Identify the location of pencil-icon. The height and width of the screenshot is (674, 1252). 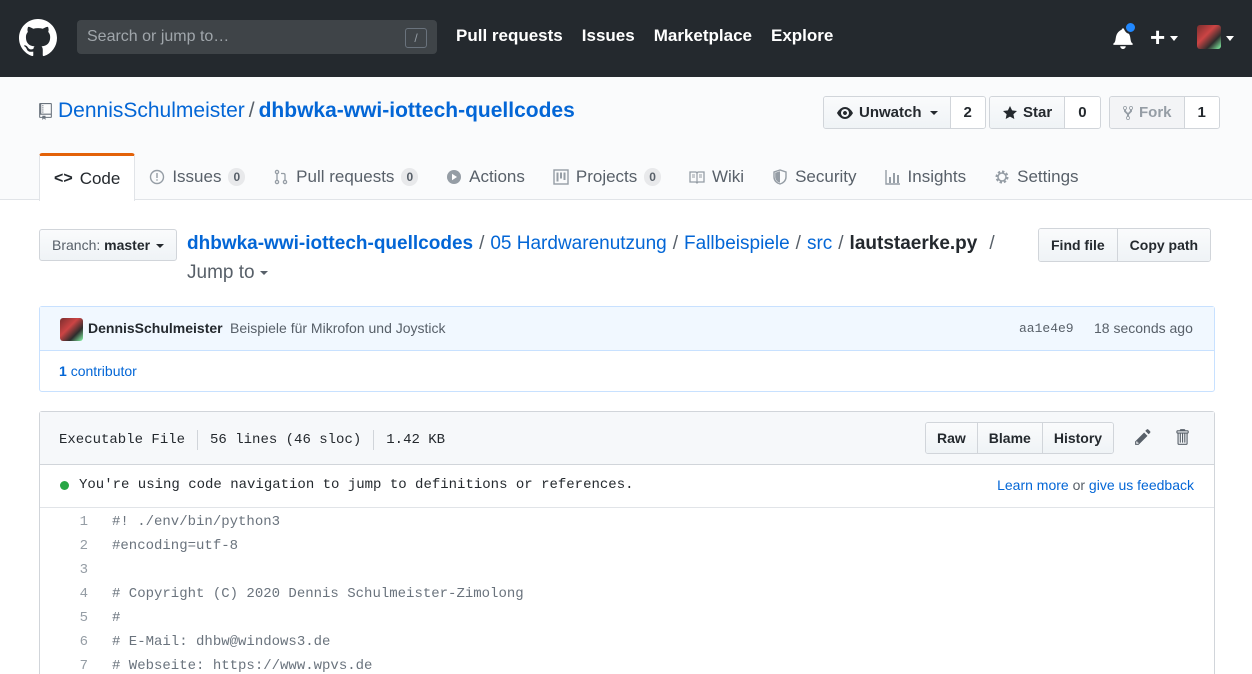
(1143, 437).